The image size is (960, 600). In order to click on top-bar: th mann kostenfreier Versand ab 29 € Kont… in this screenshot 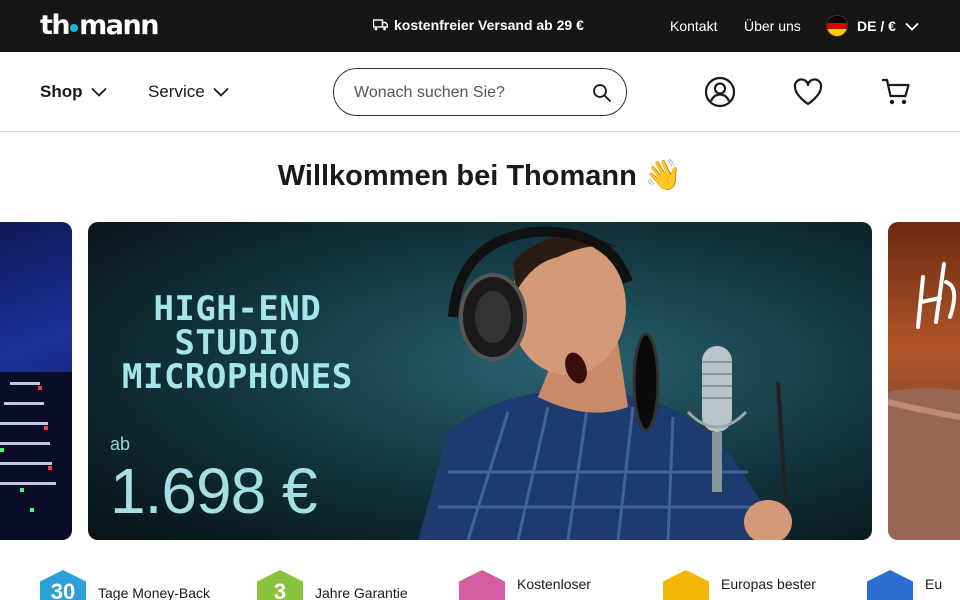, I will do `click(480, 26)`.